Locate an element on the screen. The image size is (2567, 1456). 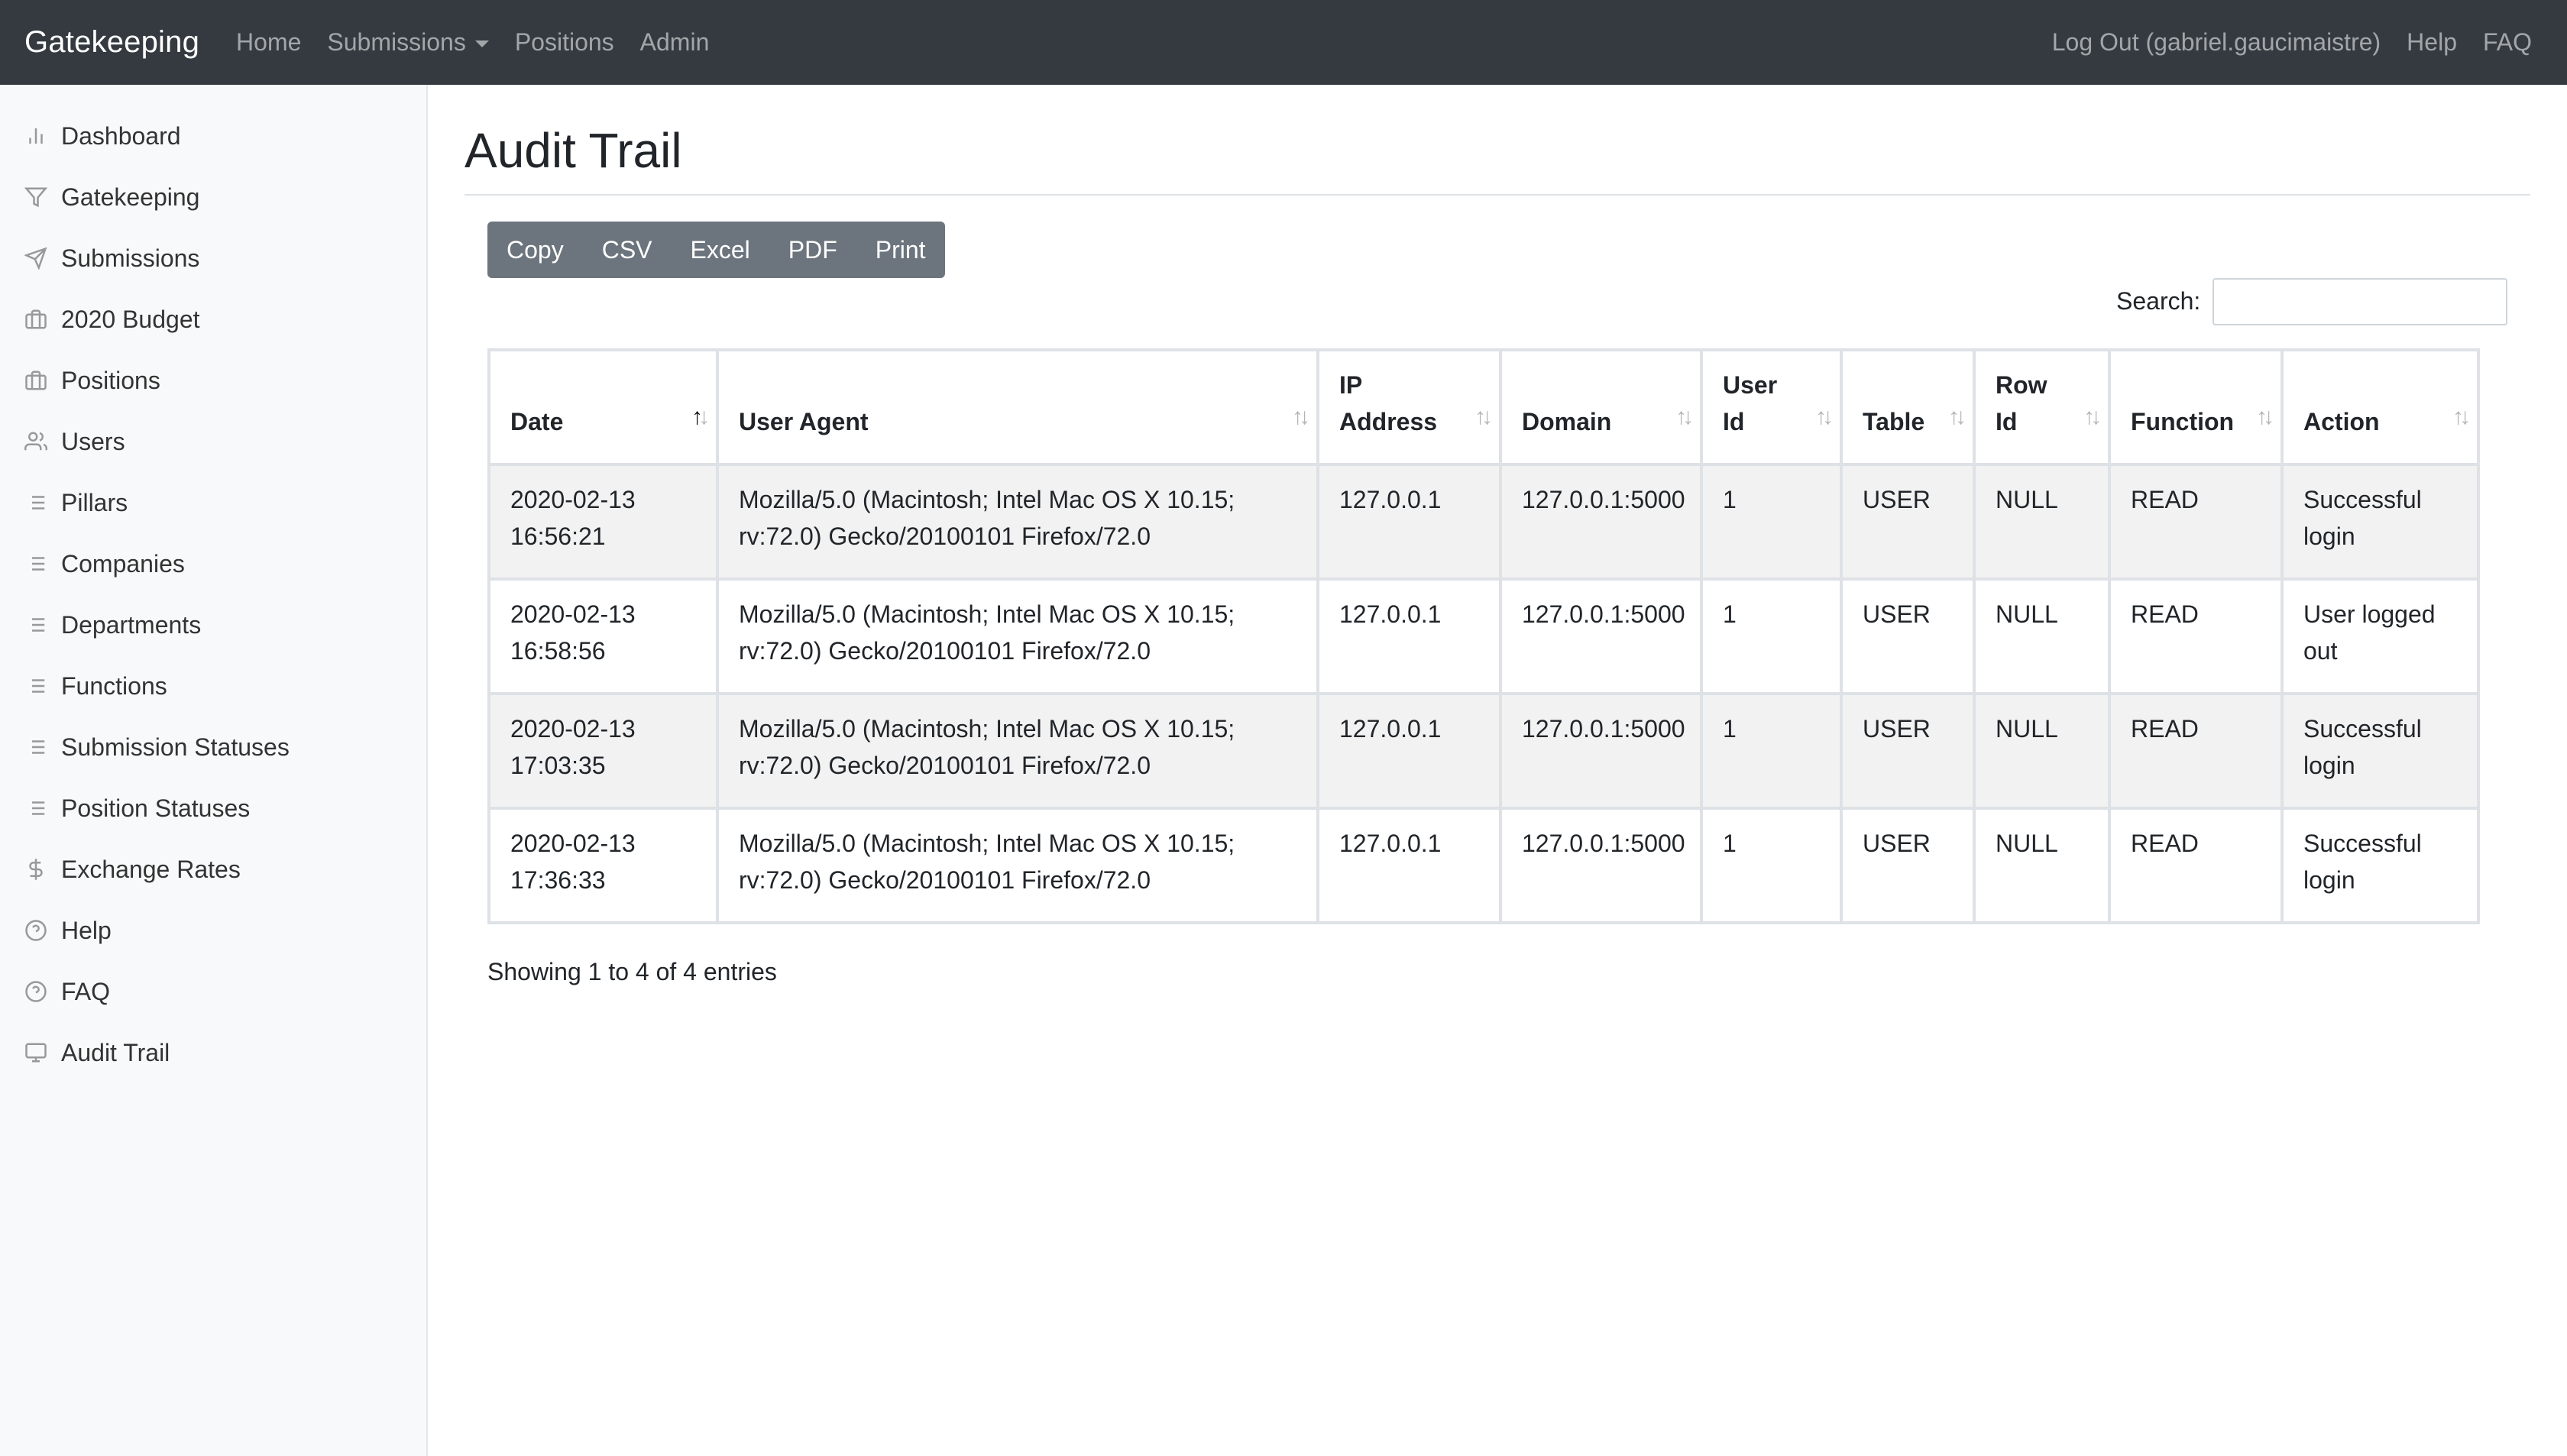
column-header-domain: Domain ↑↓ is located at coordinates (1600, 407).